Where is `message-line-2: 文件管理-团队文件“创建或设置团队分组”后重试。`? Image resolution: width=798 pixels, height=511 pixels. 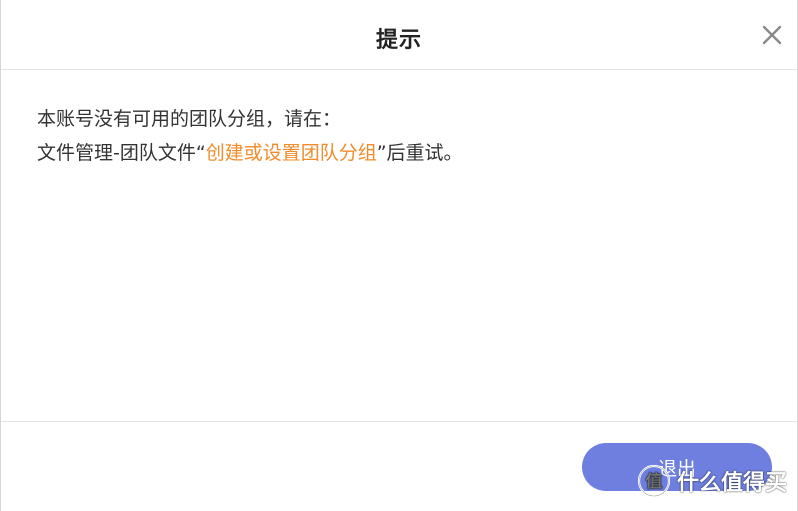
message-line-2: 文件管理-团队文件“创建或设置团队分组”后重试。 is located at coordinates (397, 153).